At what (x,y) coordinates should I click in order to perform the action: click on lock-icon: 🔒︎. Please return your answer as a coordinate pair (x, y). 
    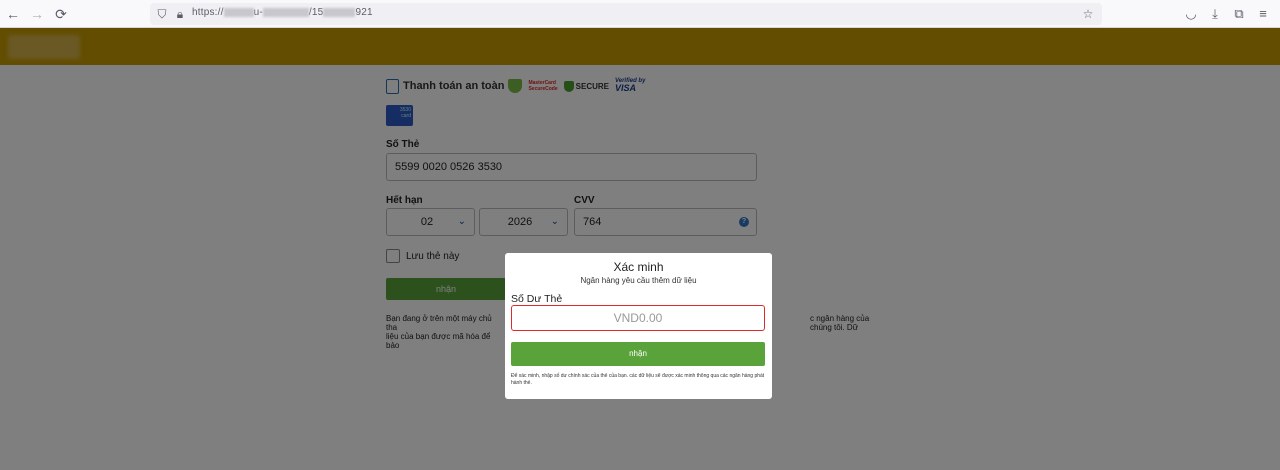
    Looking at the image, I should click on (180, 14).